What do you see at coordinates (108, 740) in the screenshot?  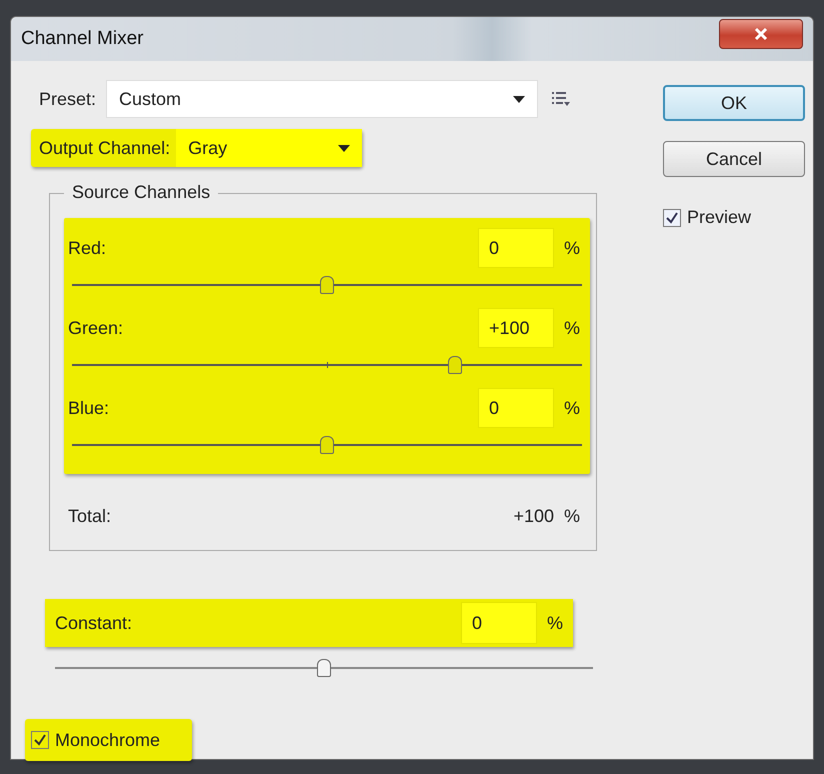 I see `monochrome-checkbox: Monochrome` at bounding box center [108, 740].